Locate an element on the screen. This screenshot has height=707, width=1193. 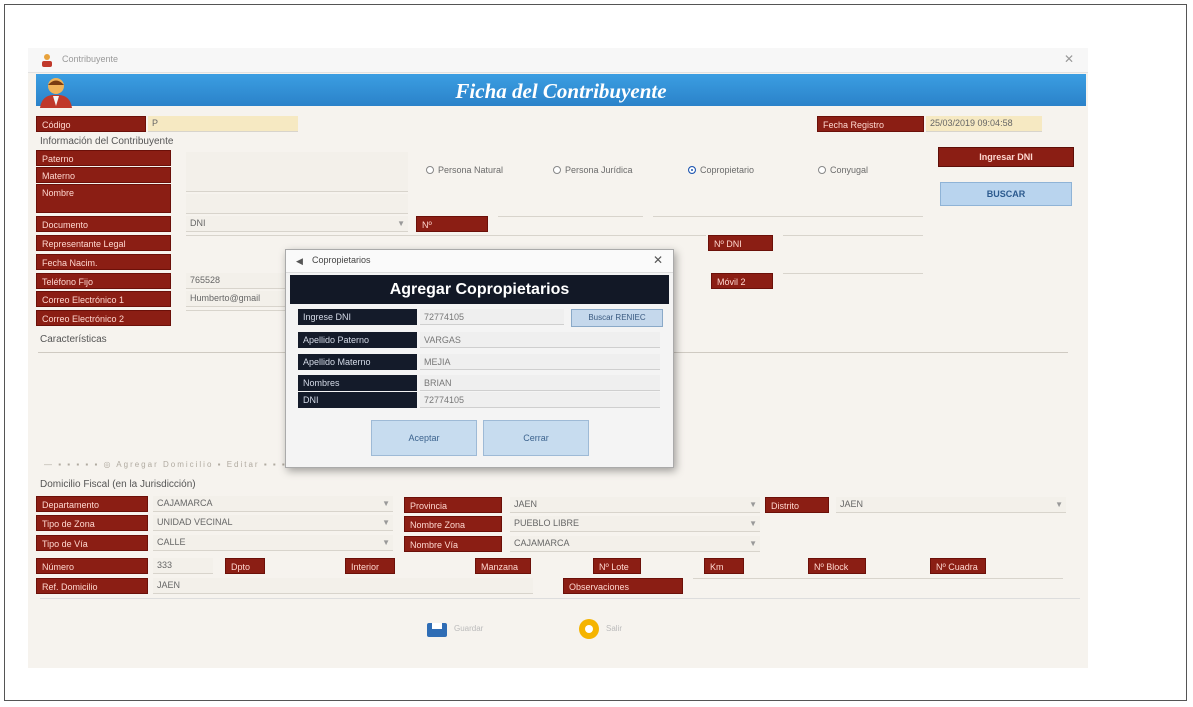
dialog-nombres-label: Nombres is located at coordinates (357, 383).